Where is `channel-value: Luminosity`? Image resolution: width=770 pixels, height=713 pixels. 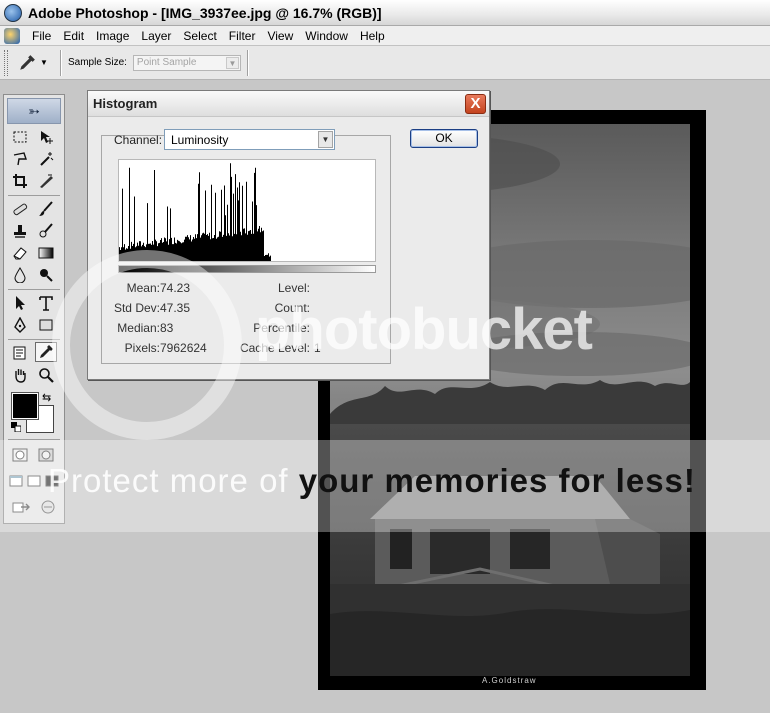
channel-value: Luminosity is located at coordinates (200, 140).